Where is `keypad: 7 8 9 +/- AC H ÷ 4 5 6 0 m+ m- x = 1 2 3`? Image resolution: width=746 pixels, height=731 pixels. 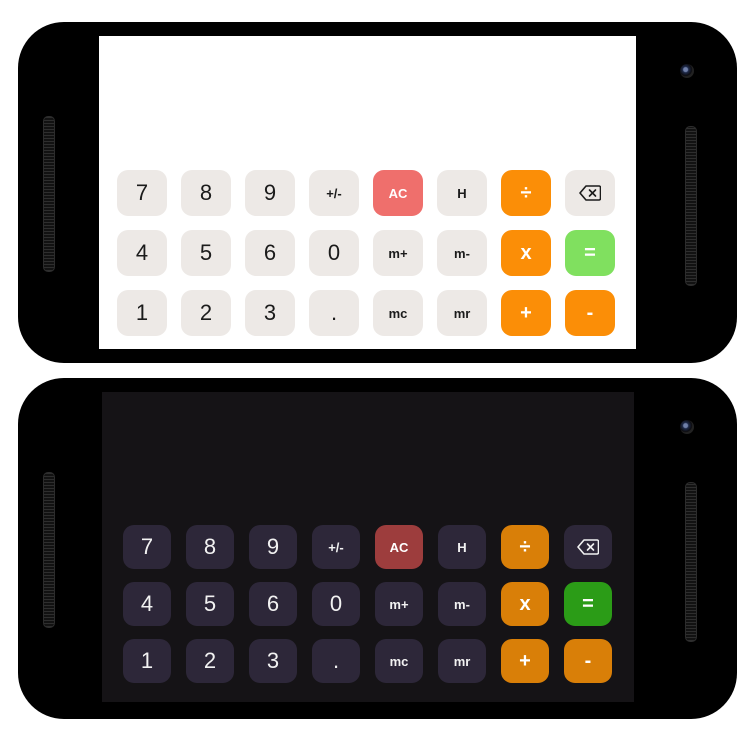
keypad: 7 8 9 +/- AC H ÷ 4 5 6 0 m+ m- x = 1 2 3 is located at coordinates (367, 604).